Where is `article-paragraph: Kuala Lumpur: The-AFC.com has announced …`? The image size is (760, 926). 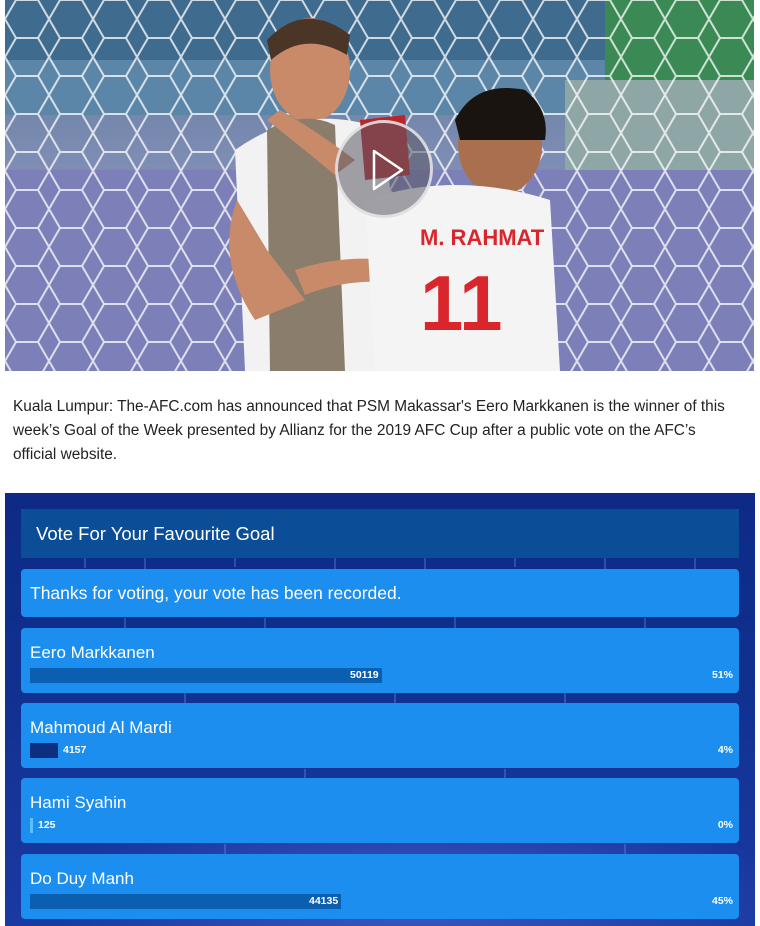 article-paragraph: Kuala Lumpur: The-AFC.com has announced … is located at coordinates (369, 430).